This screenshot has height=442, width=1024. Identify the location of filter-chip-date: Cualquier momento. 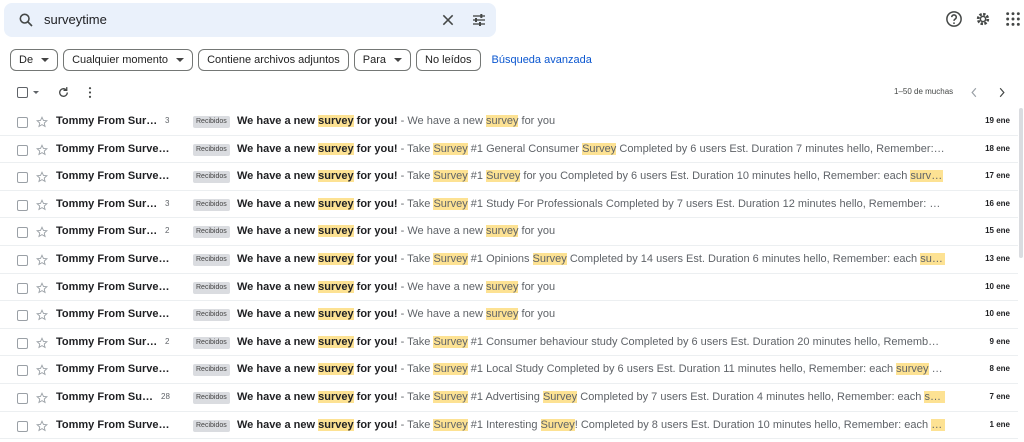
(128, 60).